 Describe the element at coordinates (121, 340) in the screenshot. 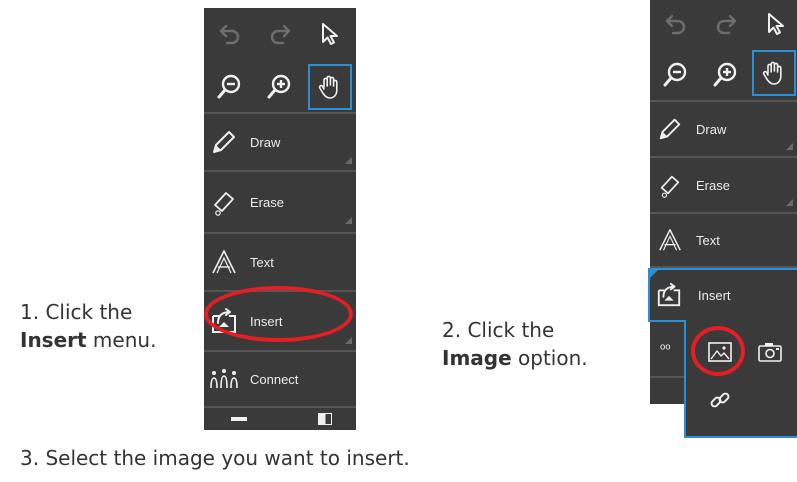

I see `step1-rest: menu.` at that location.